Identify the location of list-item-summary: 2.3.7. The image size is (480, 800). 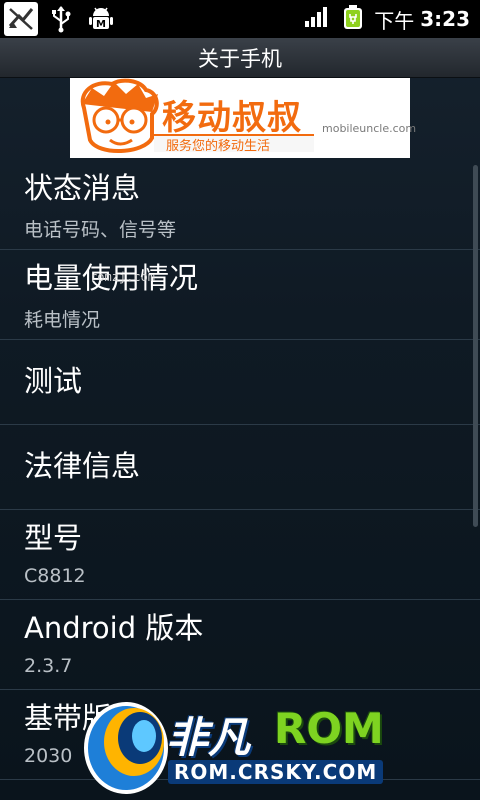
(48, 666).